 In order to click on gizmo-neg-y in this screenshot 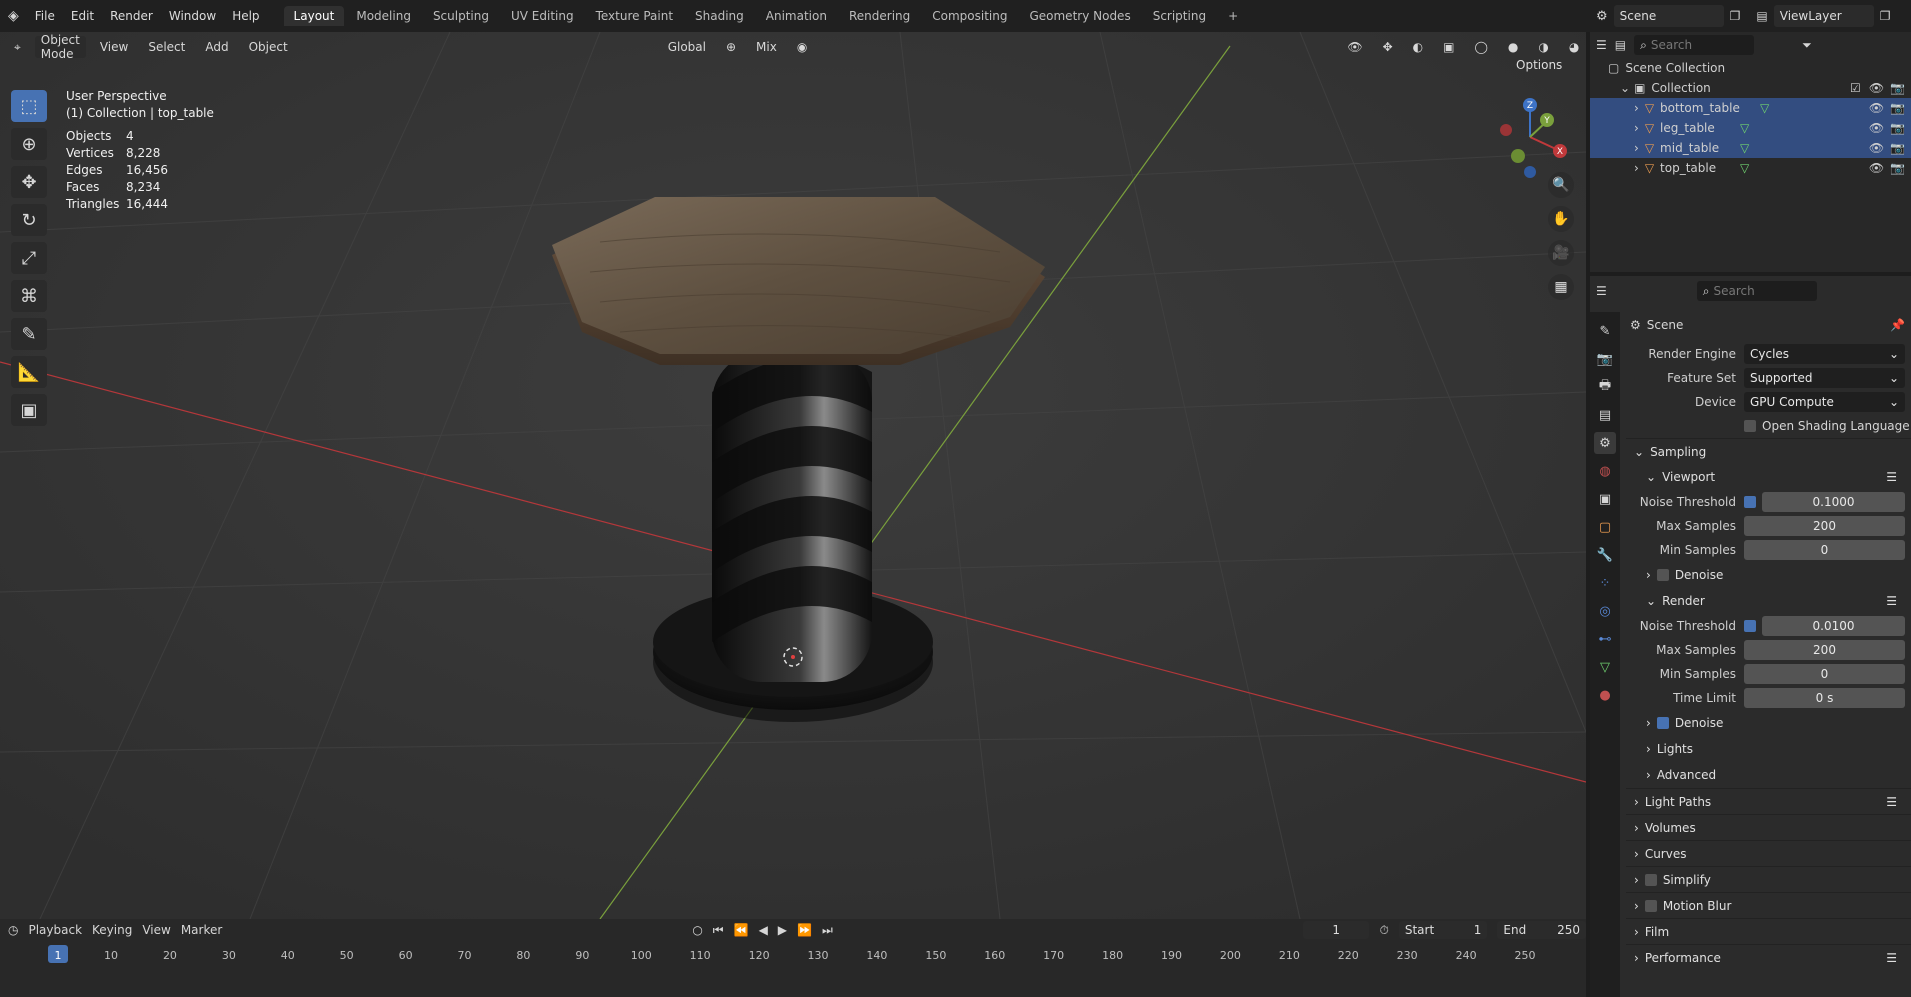, I will do `click(1518, 156)`.